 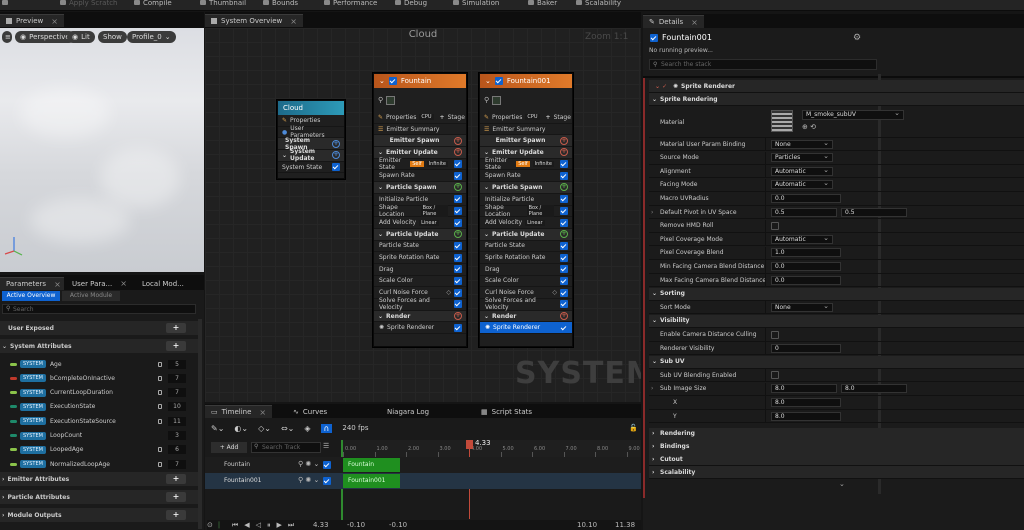 What do you see at coordinates (420, 234) in the screenshot?
I see `stage-row: ⌄ Particle Update +` at bounding box center [420, 234].